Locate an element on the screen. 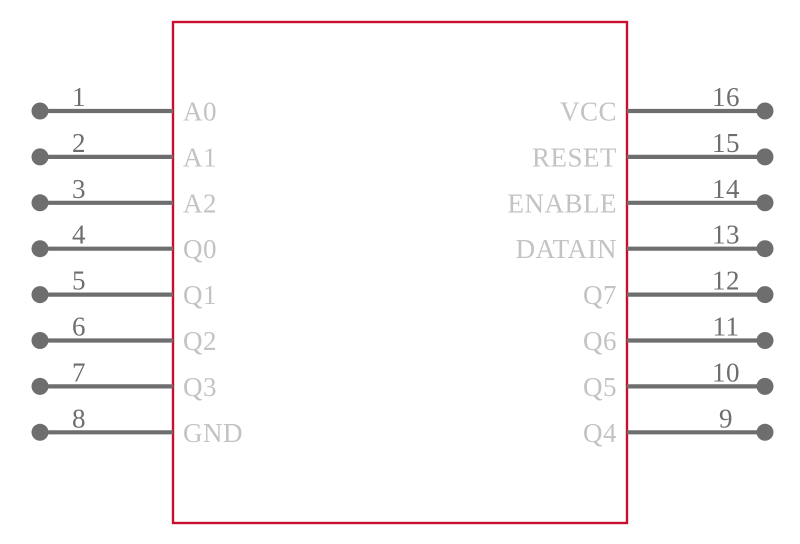 The image size is (800, 544). pin-name-label-GND: GND is located at coordinates (213, 433).